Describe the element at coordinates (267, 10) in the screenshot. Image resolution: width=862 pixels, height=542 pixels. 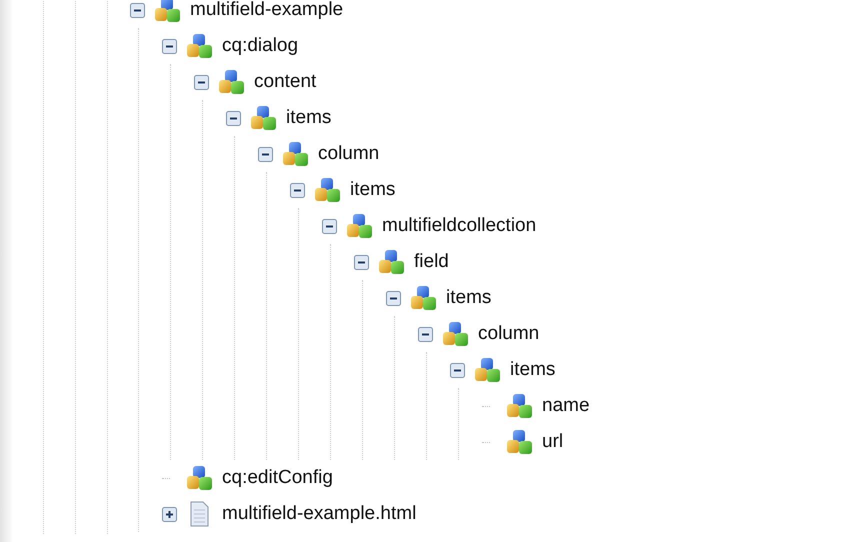
I see `tree-item-label: multifield-example` at that location.